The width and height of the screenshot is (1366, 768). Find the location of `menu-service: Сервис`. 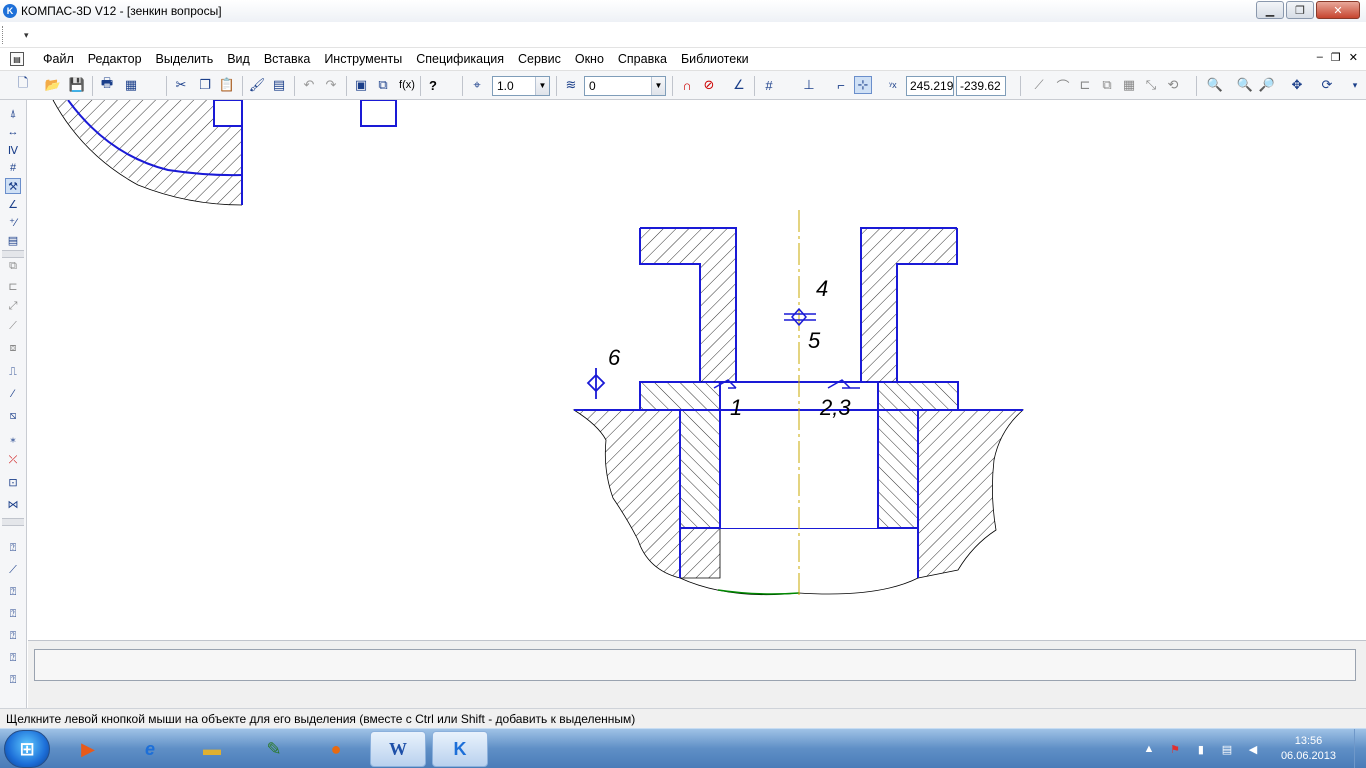

menu-service: Сервис is located at coordinates (539, 59).